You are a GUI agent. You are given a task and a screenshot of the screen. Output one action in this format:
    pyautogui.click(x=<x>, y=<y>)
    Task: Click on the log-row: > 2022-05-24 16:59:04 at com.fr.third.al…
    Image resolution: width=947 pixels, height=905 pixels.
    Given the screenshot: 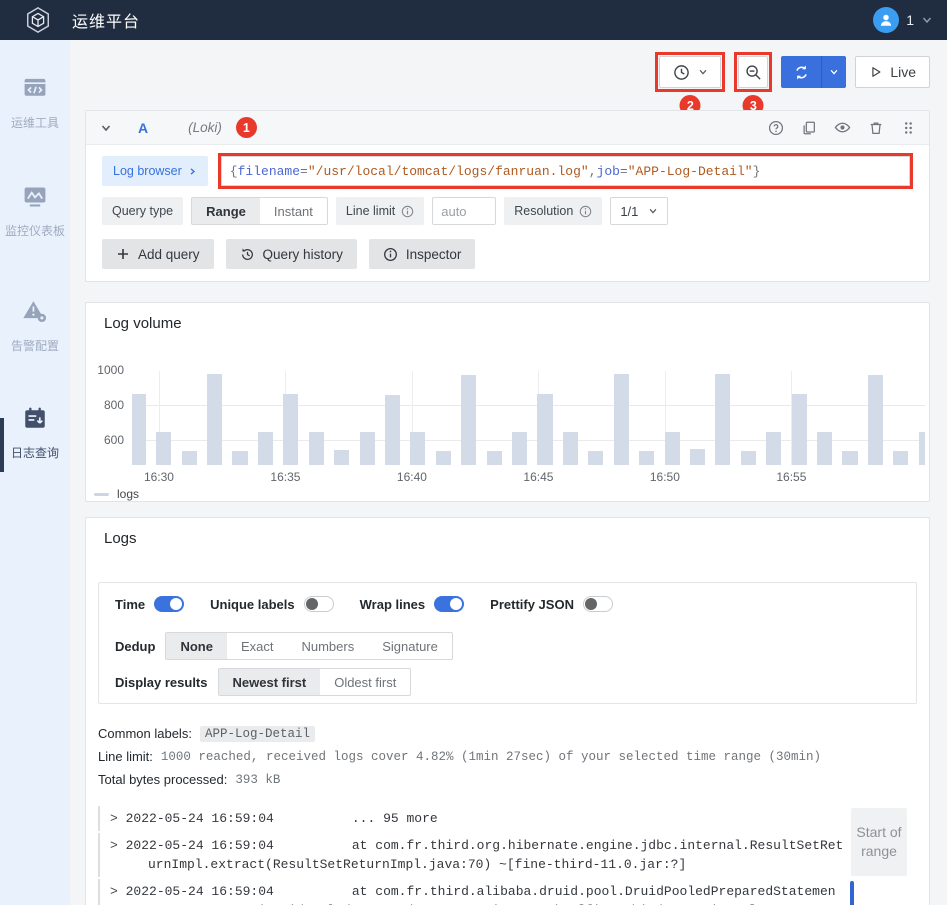 What is the action you would take?
    pyautogui.click(x=471, y=892)
    